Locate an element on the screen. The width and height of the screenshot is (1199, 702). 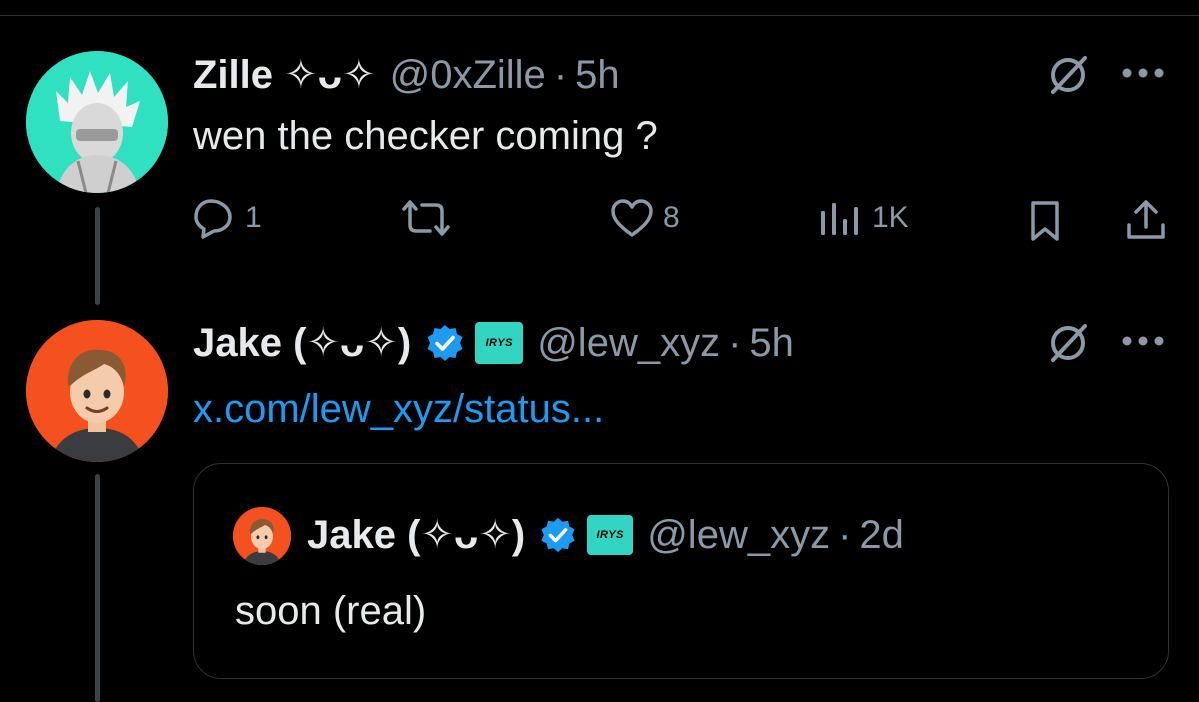
quote-avatar-image is located at coordinates (262, 536).